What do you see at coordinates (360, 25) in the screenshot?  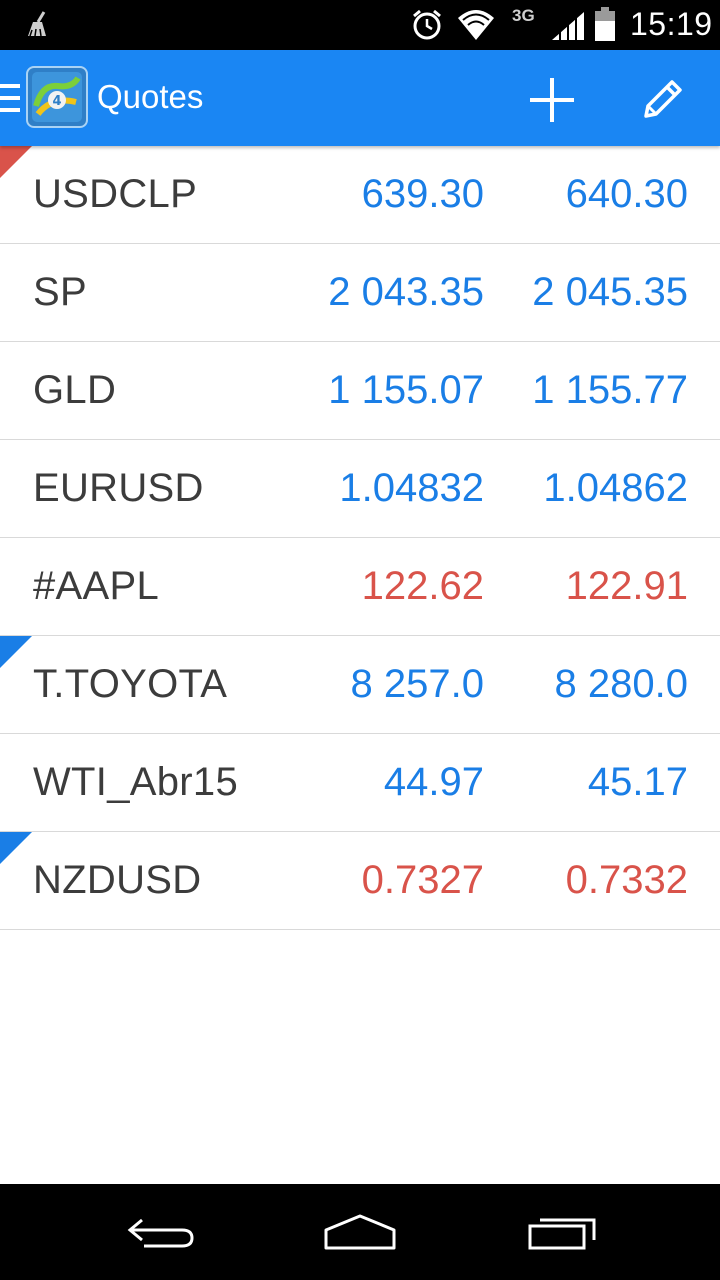 I see `status-bar: 3G 15:19` at bounding box center [360, 25].